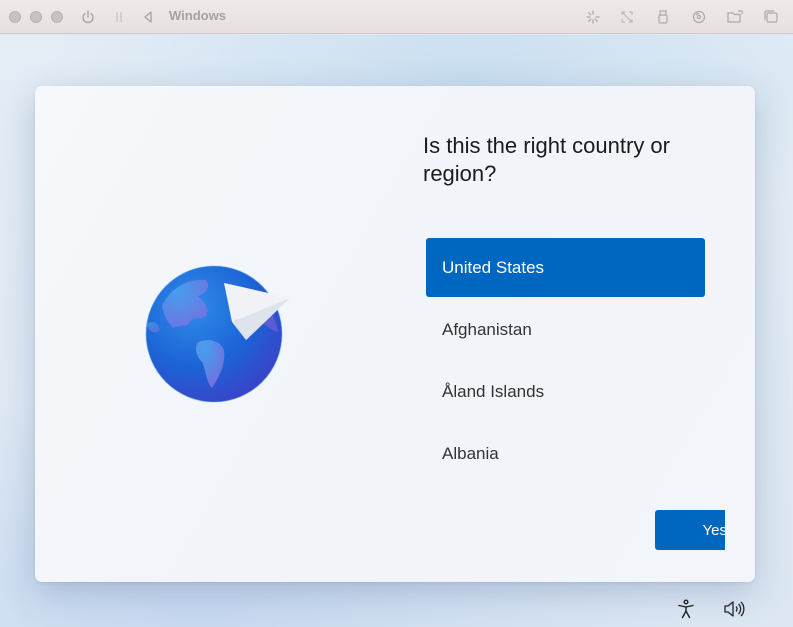 This screenshot has width=793, height=627. I want to click on window-title: Windows, so click(197, 15).